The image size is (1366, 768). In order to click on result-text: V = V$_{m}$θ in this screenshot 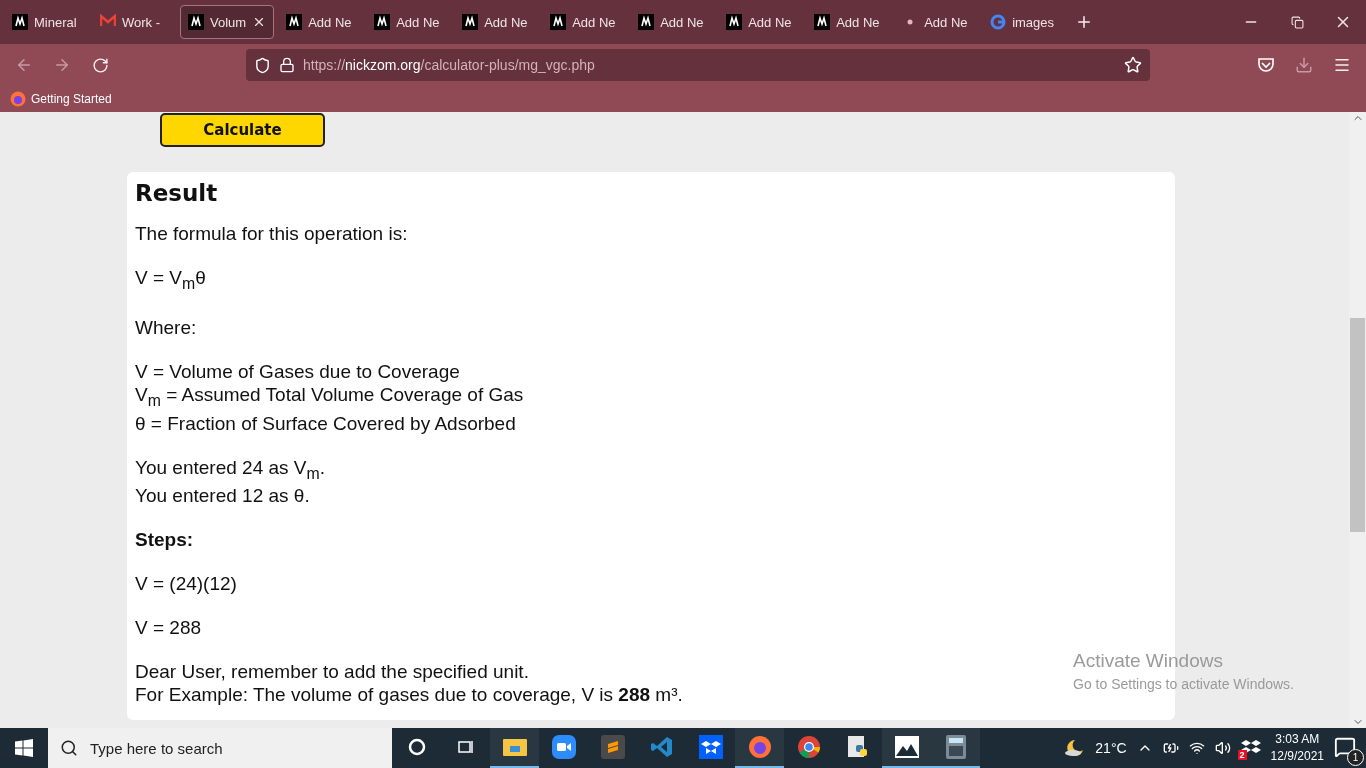, I will do `click(170, 280)`.